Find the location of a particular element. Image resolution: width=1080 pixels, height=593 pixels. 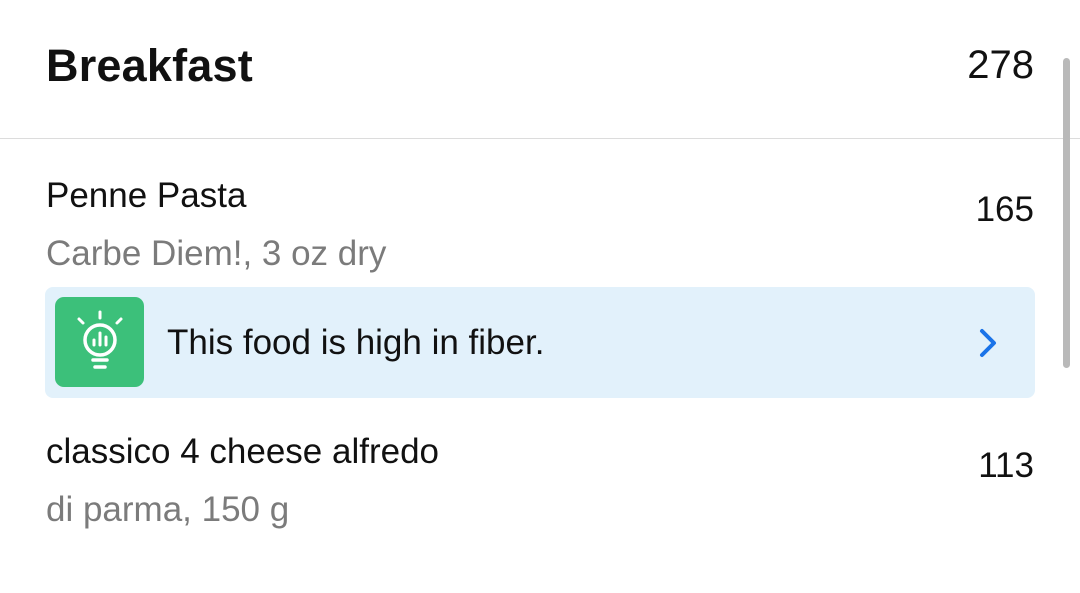

food-calories: 113 is located at coordinates (1006, 465).